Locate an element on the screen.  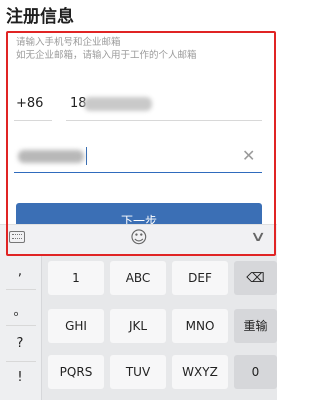
phone-underline is located at coordinates (164, 120).